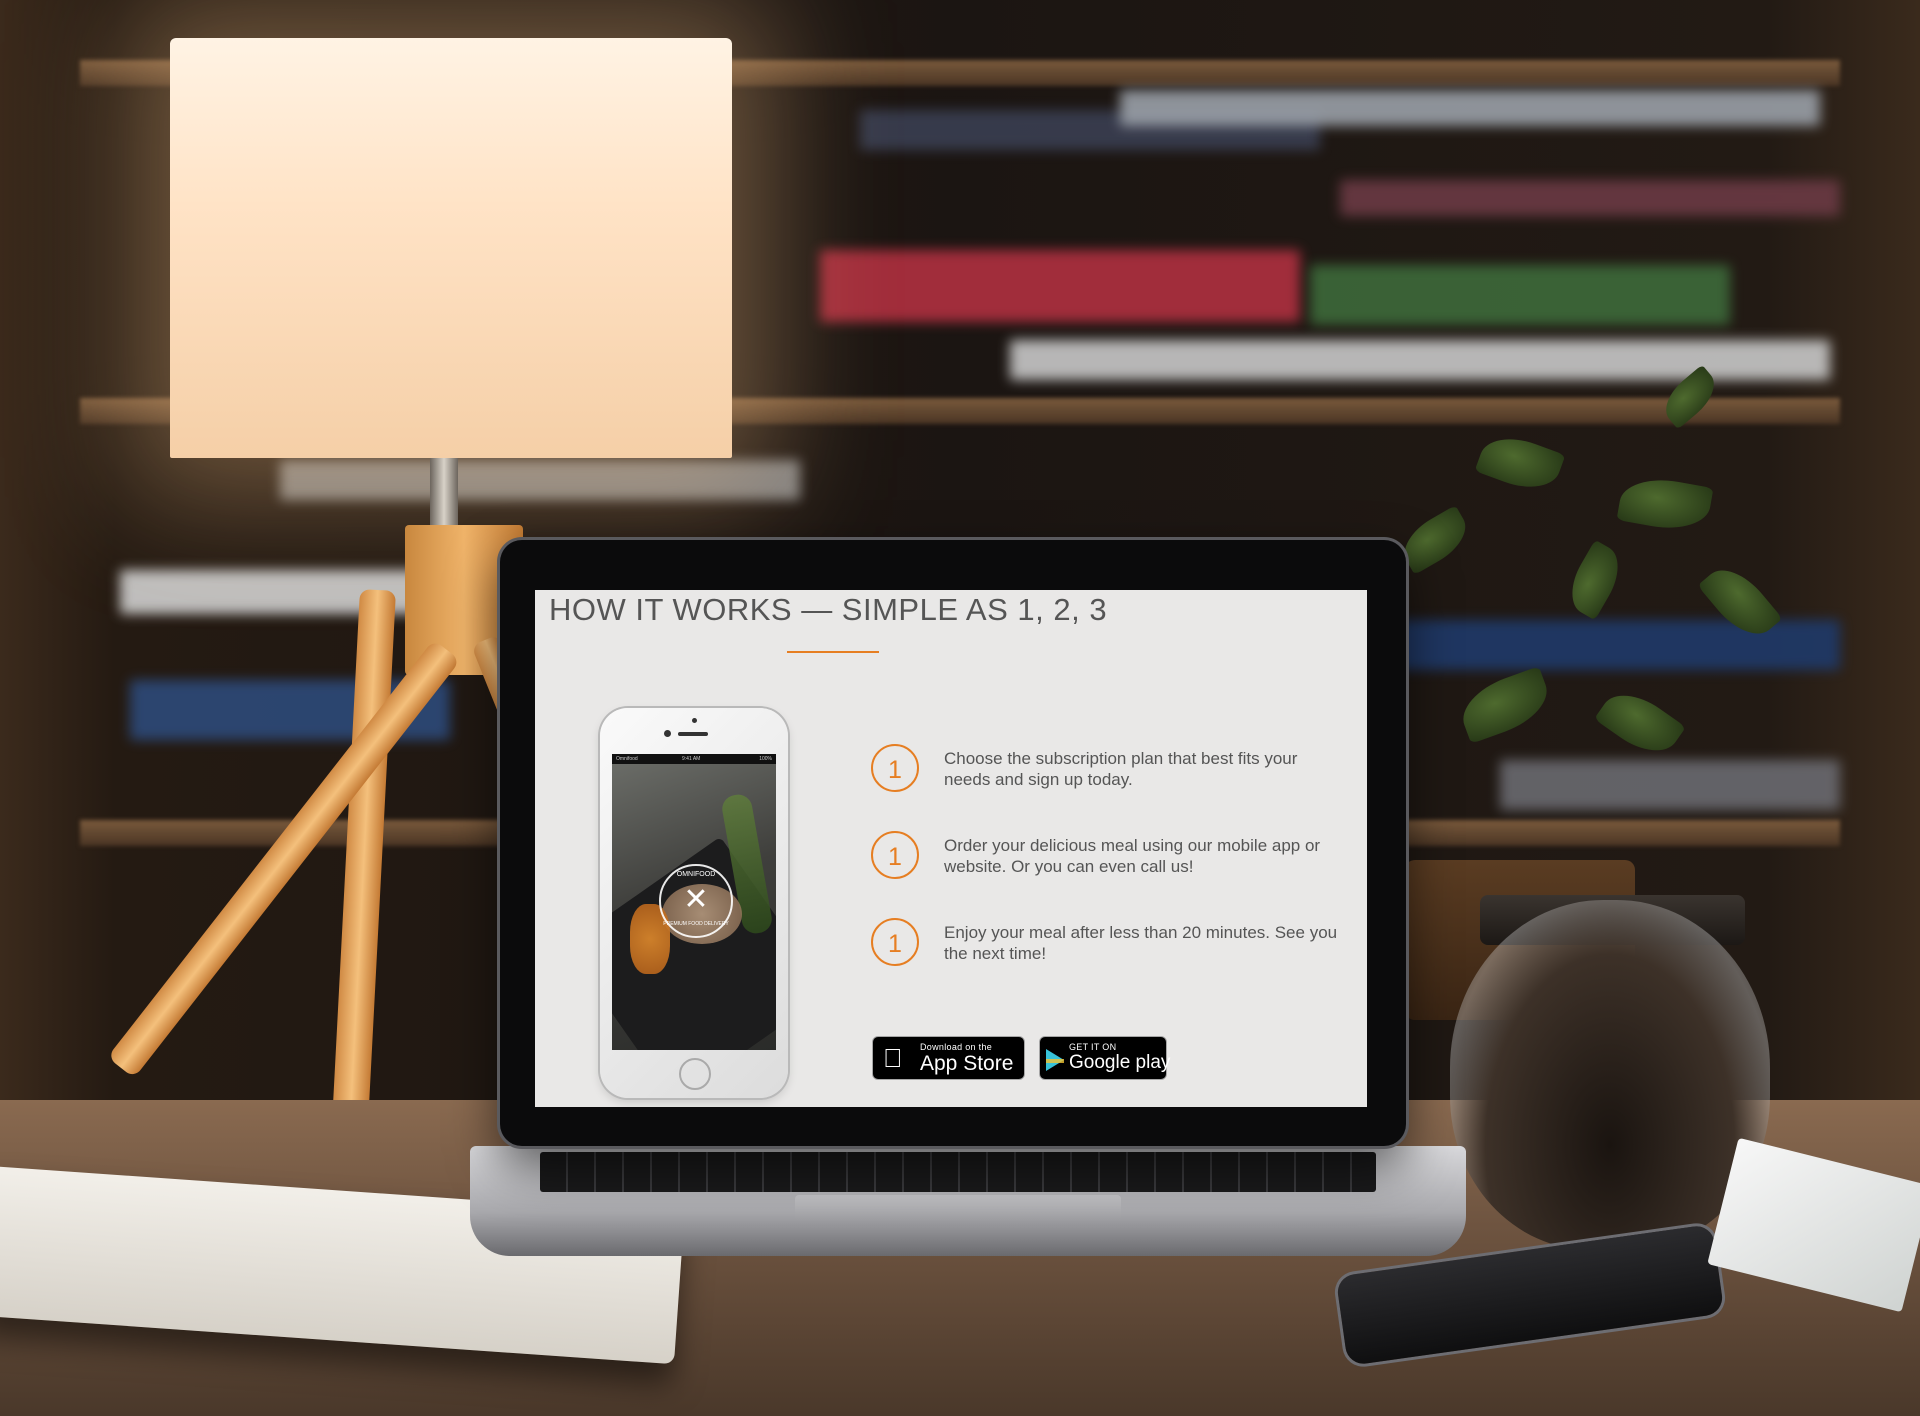 This screenshot has height=1416, width=1920. I want to click on lamp-shade, so click(451, 248).